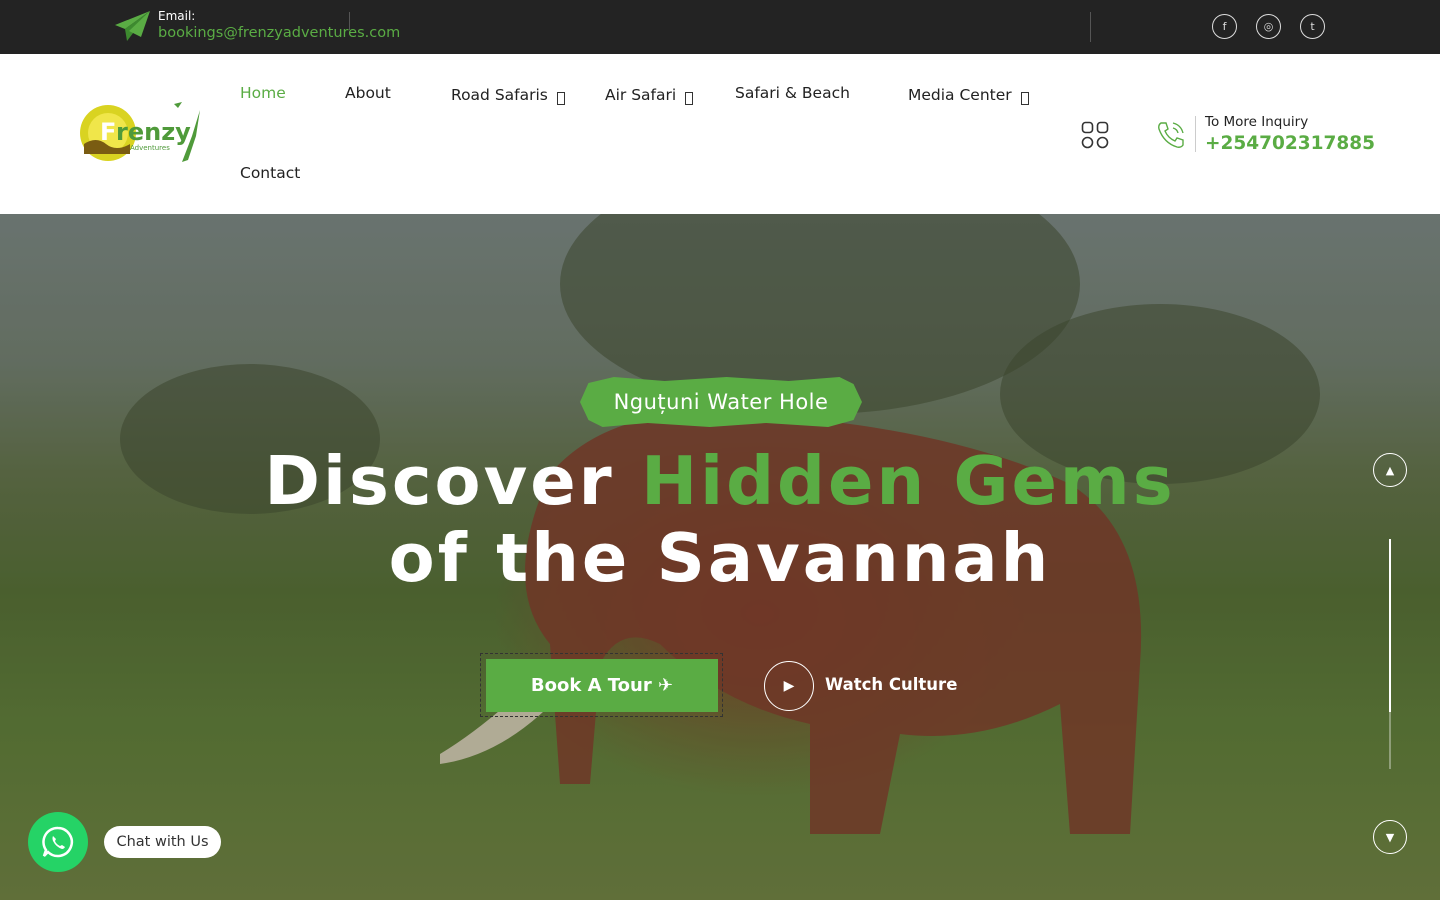  I want to click on watch-culture-link: Watch Culture, so click(891, 684).